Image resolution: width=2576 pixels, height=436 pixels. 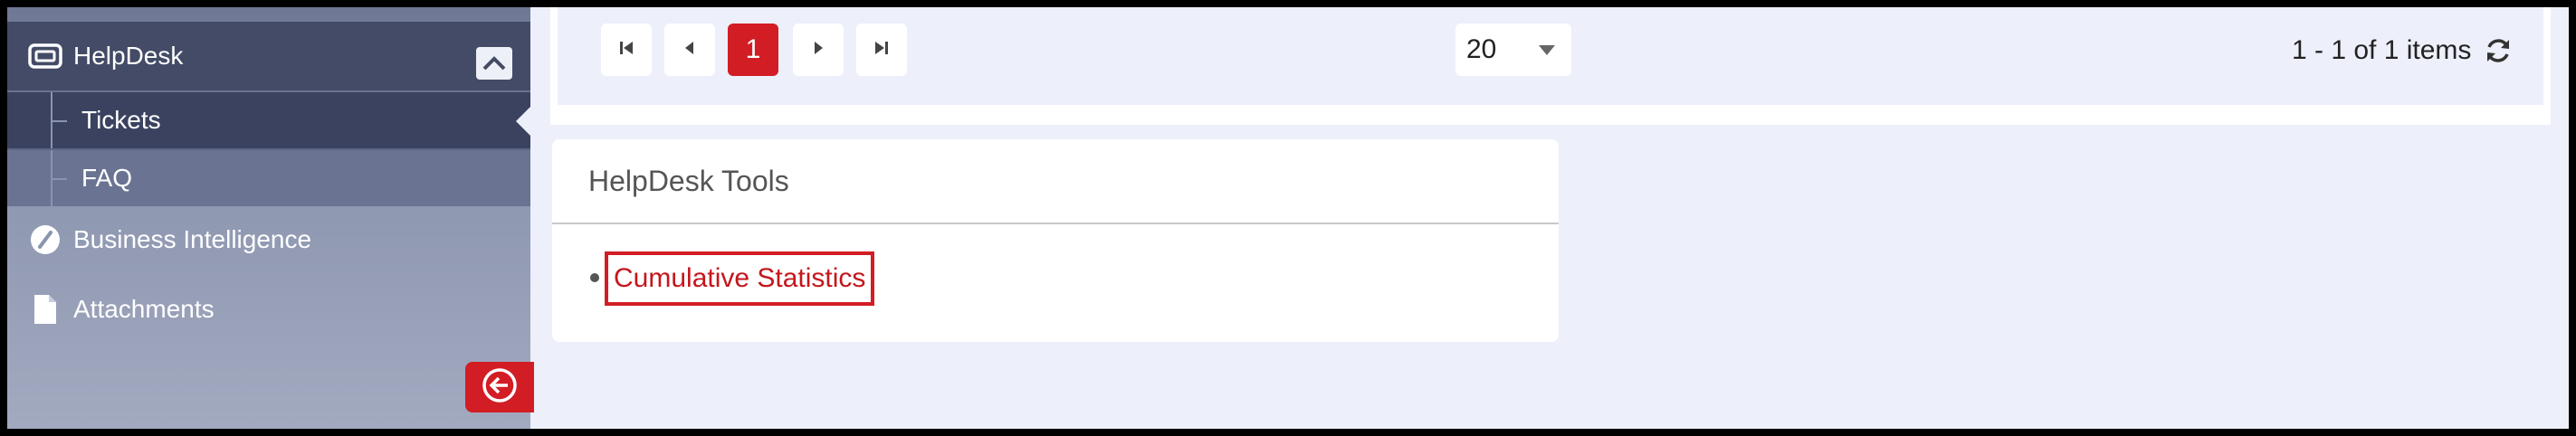 What do you see at coordinates (2382, 50) in the screenshot?
I see `pager-info: 1 - 1 of 1 items` at bounding box center [2382, 50].